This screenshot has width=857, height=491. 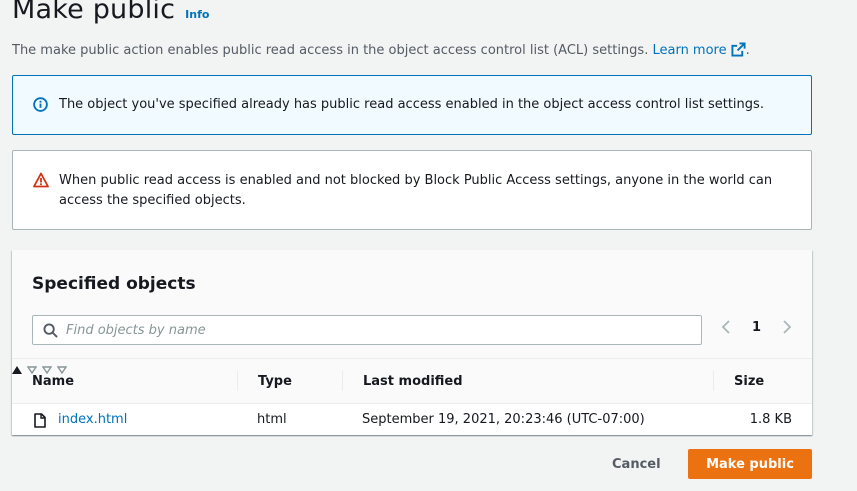 What do you see at coordinates (94, 12) in the screenshot?
I see `page-title: Make public` at bounding box center [94, 12].